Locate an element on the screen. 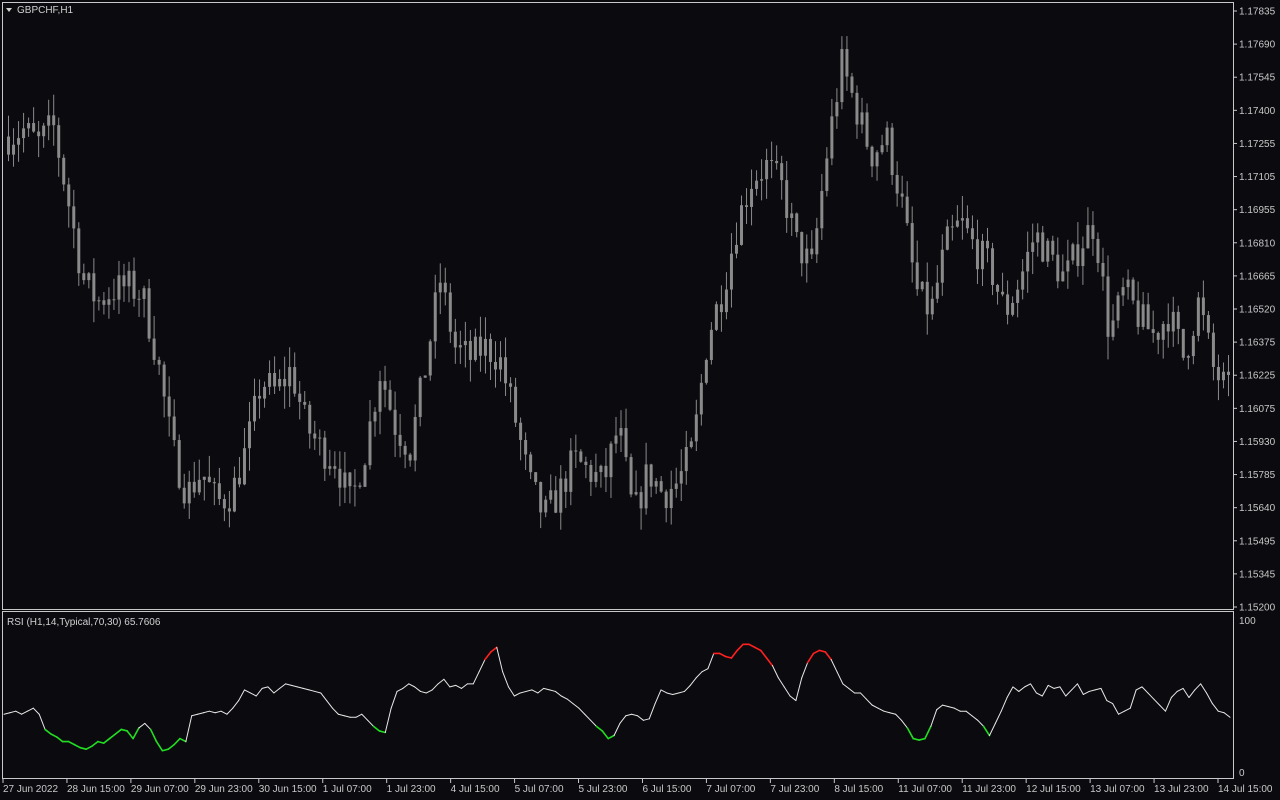 This screenshot has width=1280, height=800. price-axis-label: 1.17400 is located at coordinates (1257, 111).